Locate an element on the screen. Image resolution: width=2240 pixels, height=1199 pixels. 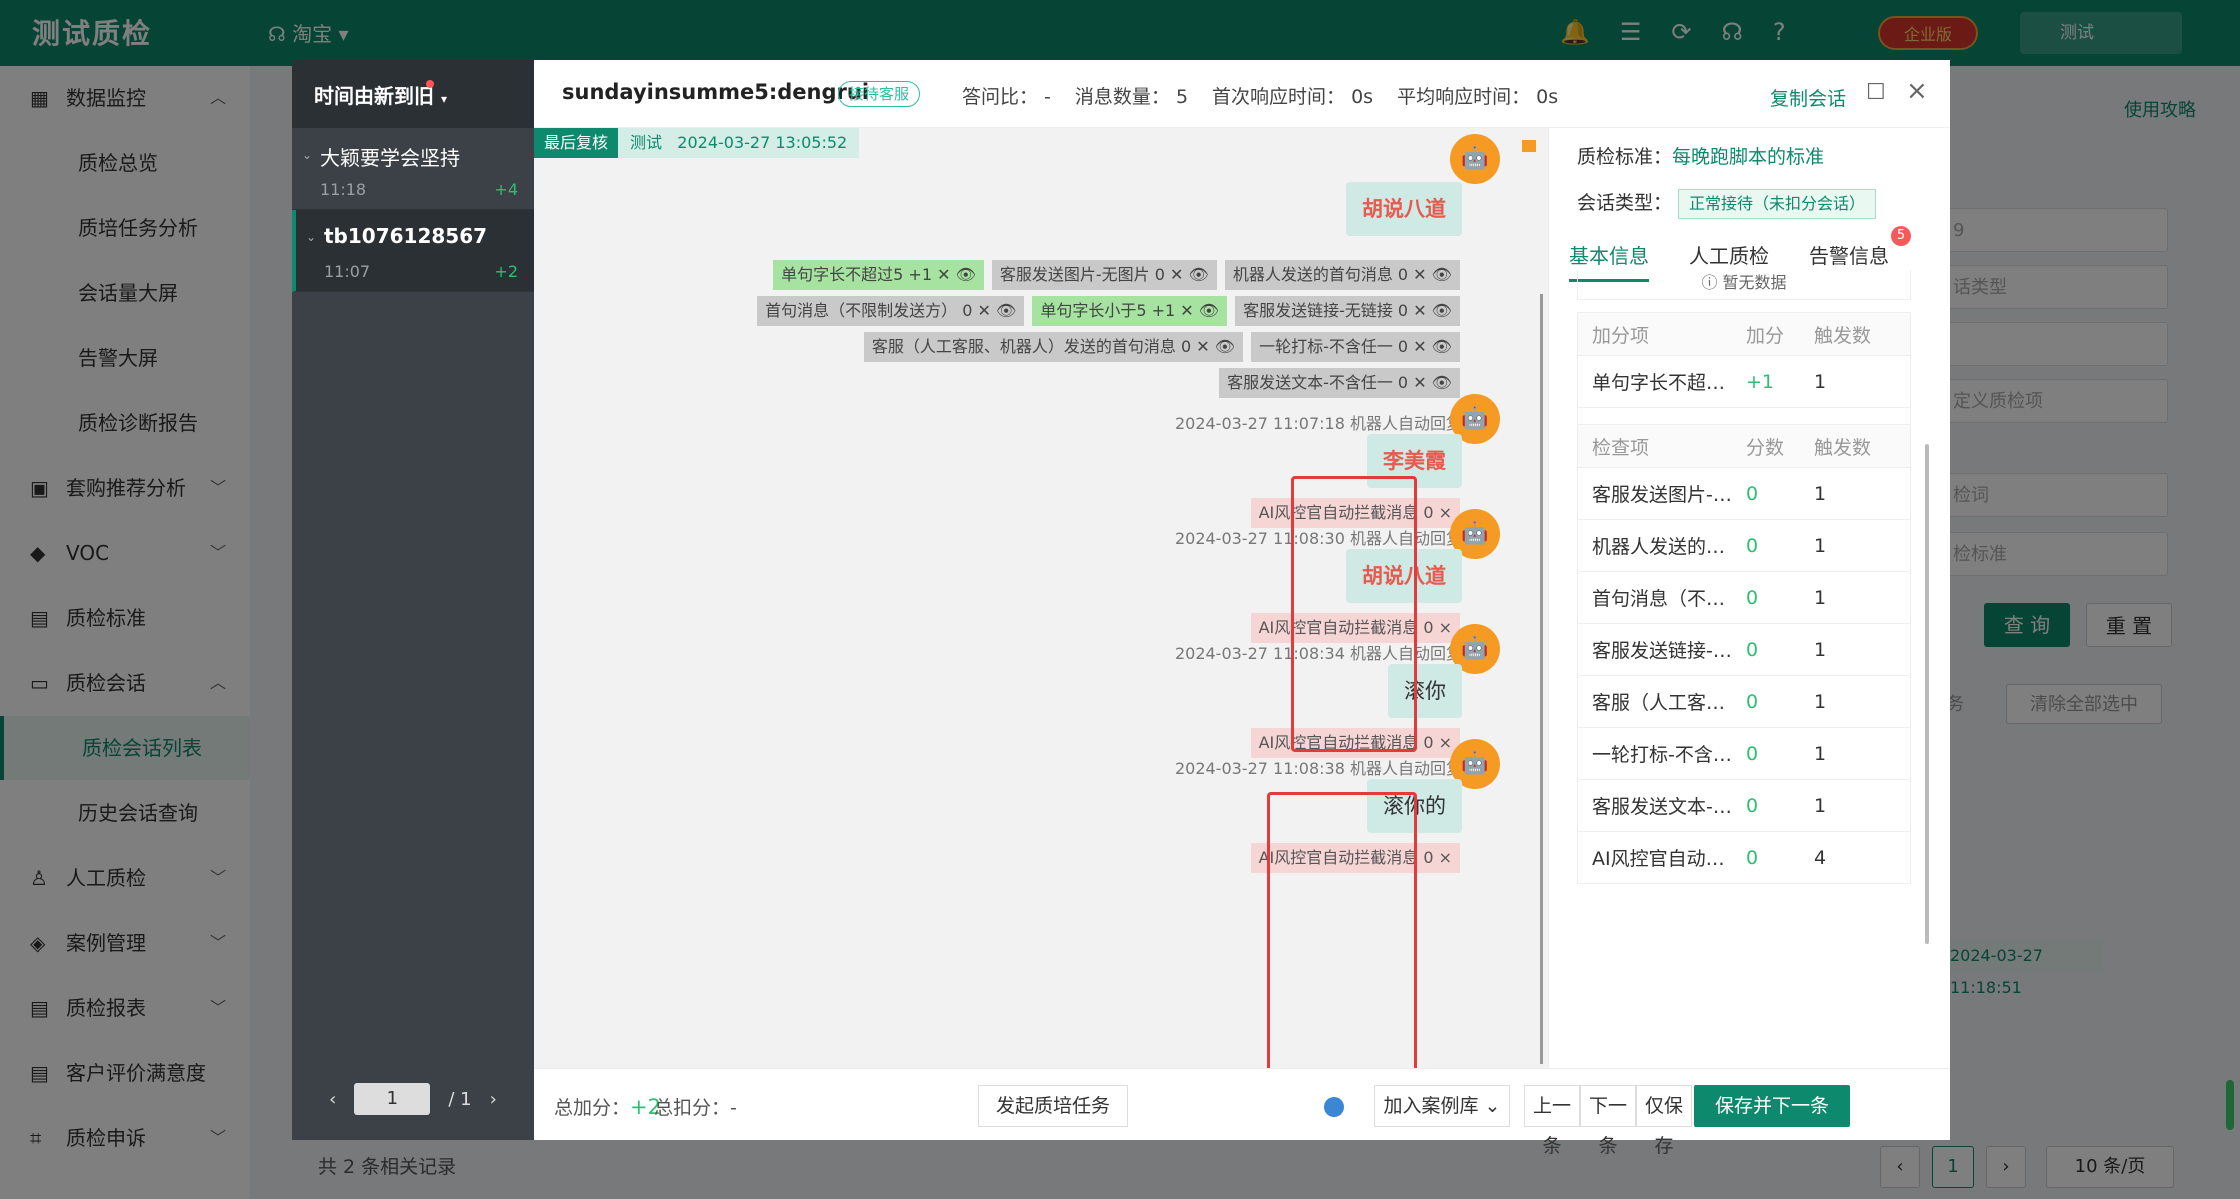
conversation-pager: ‹ 1 / 1 › is located at coordinates (413, 1099).